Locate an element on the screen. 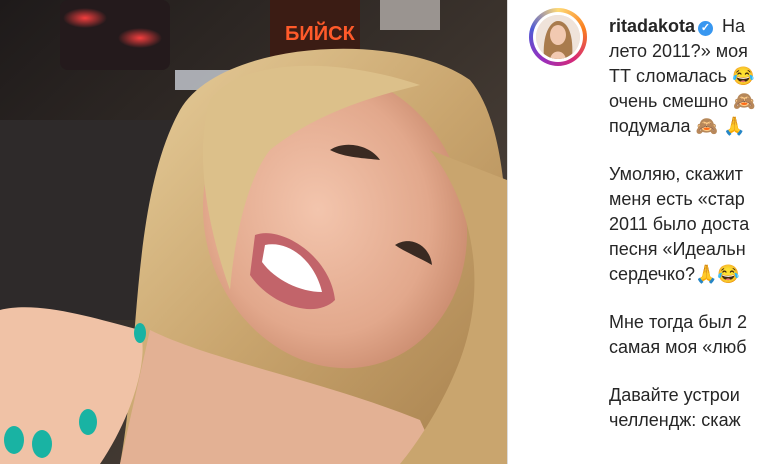  avatar-image is located at coordinates (558, 37).